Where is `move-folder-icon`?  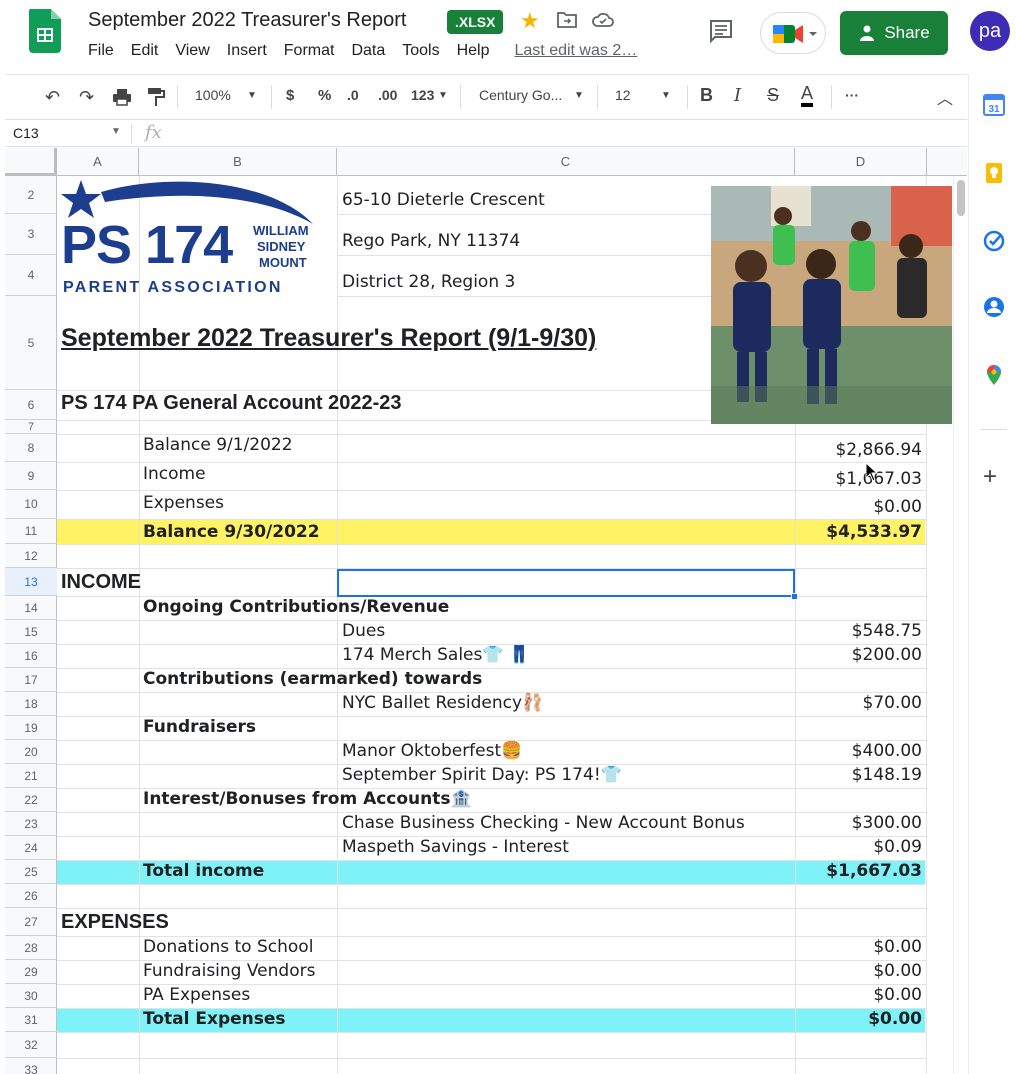 move-folder-icon is located at coordinates (567, 20).